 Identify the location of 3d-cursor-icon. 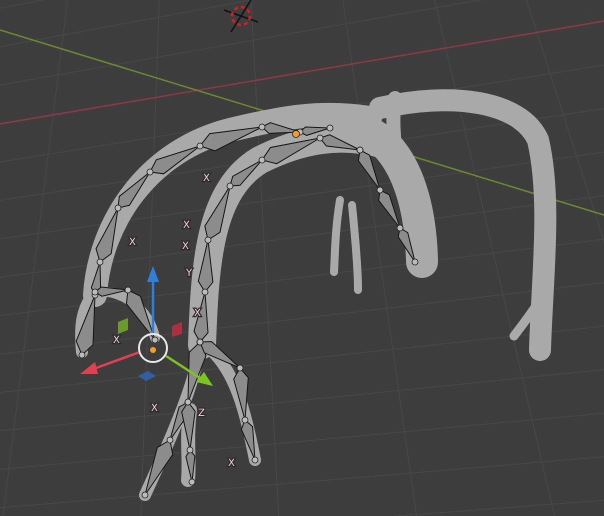
(241, 16).